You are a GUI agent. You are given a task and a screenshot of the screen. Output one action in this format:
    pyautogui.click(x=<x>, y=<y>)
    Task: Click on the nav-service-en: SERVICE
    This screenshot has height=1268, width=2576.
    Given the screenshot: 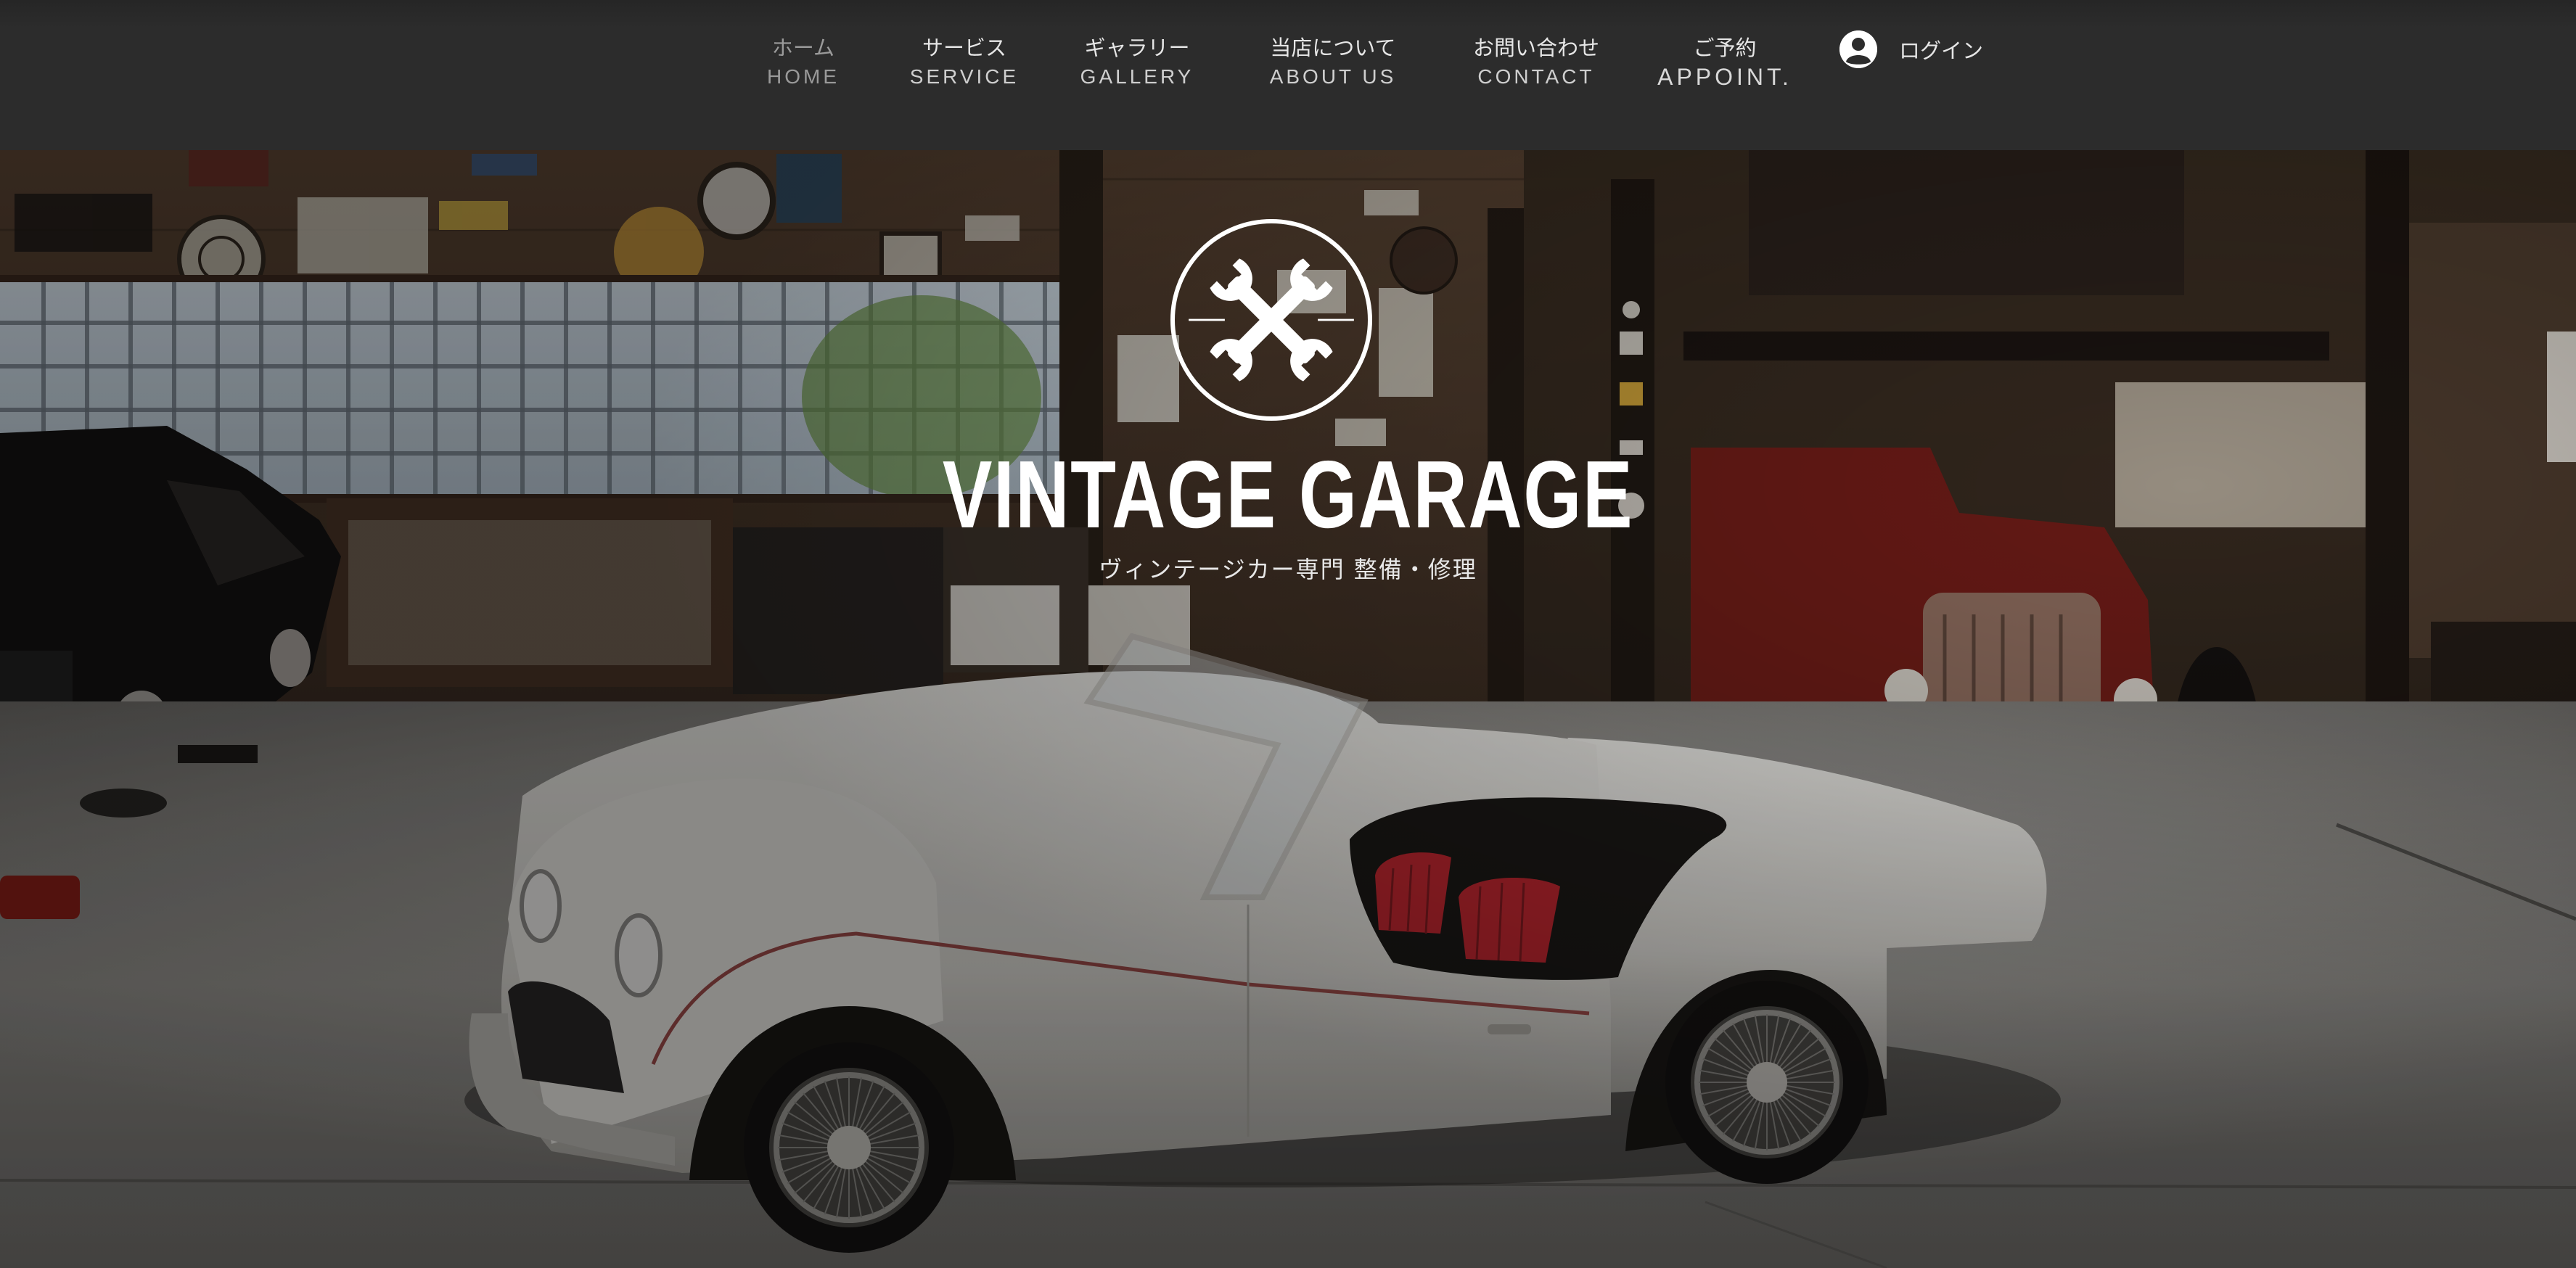 What is the action you would take?
    pyautogui.click(x=964, y=76)
    